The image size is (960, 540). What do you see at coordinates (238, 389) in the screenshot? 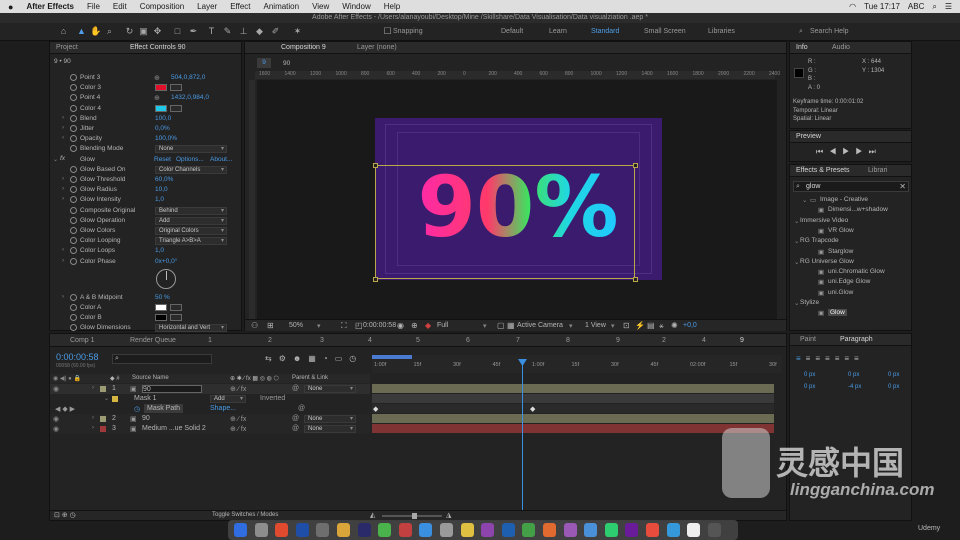
I see `switch-icons: ⊕ ∕ fx` at bounding box center [238, 389].